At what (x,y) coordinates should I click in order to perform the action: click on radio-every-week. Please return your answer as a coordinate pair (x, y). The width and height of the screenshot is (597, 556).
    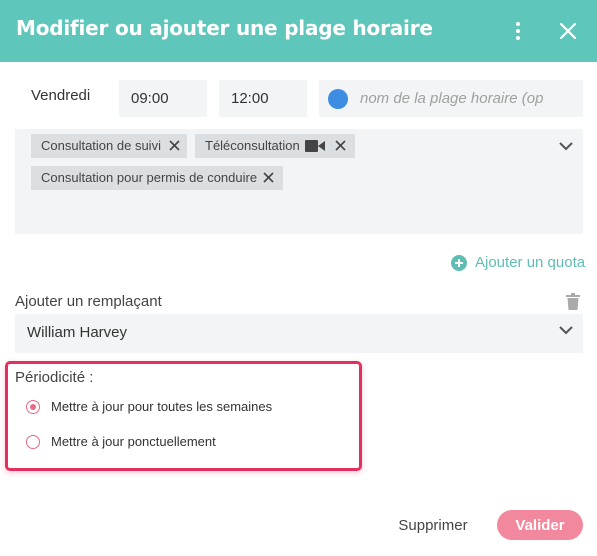
    Looking at the image, I should click on (33, 407).